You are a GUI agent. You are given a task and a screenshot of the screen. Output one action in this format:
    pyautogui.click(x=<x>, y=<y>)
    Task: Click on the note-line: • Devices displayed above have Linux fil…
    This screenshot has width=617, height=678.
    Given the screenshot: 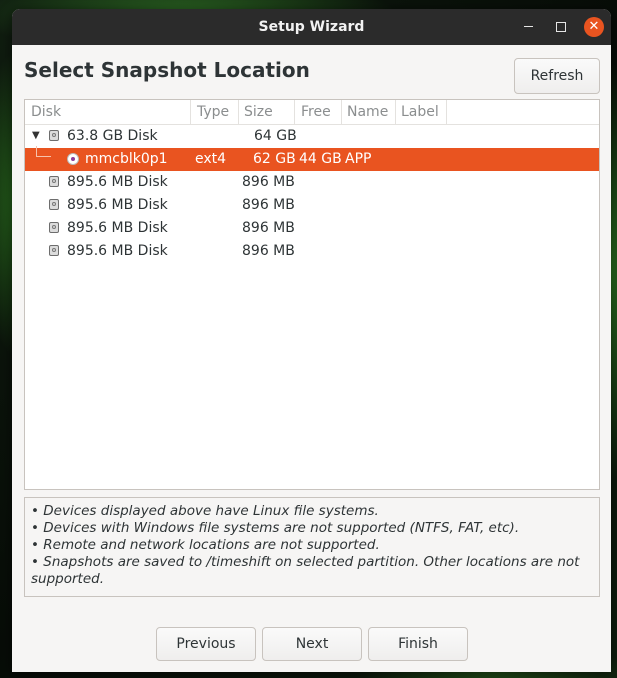 What is the action you would take?
    pyautogui.click(x=205, y=511)
    